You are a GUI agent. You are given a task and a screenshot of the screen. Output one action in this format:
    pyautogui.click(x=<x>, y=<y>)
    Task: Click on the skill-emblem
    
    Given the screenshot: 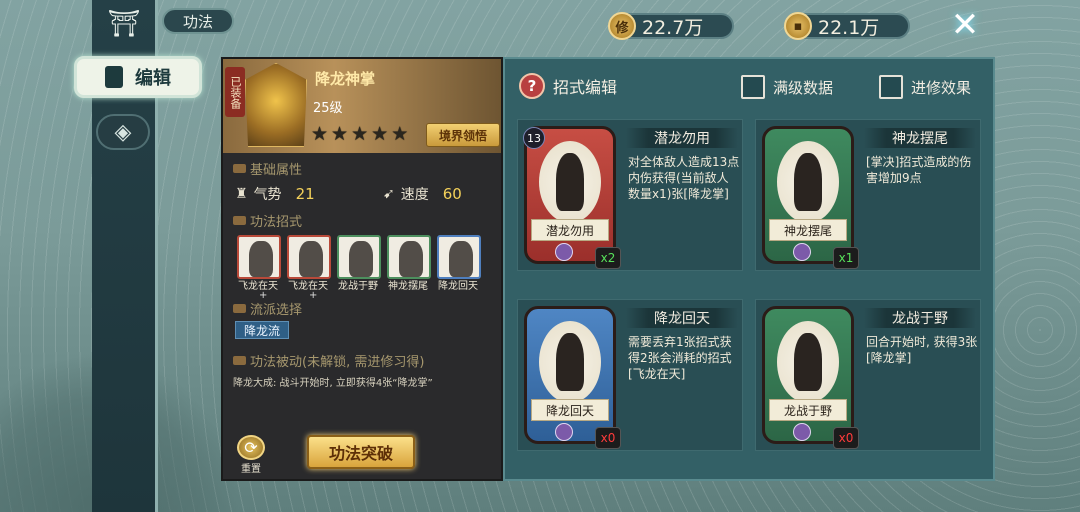 What is the action you would take?
    pyautogui.click(x=276, y=105)
    